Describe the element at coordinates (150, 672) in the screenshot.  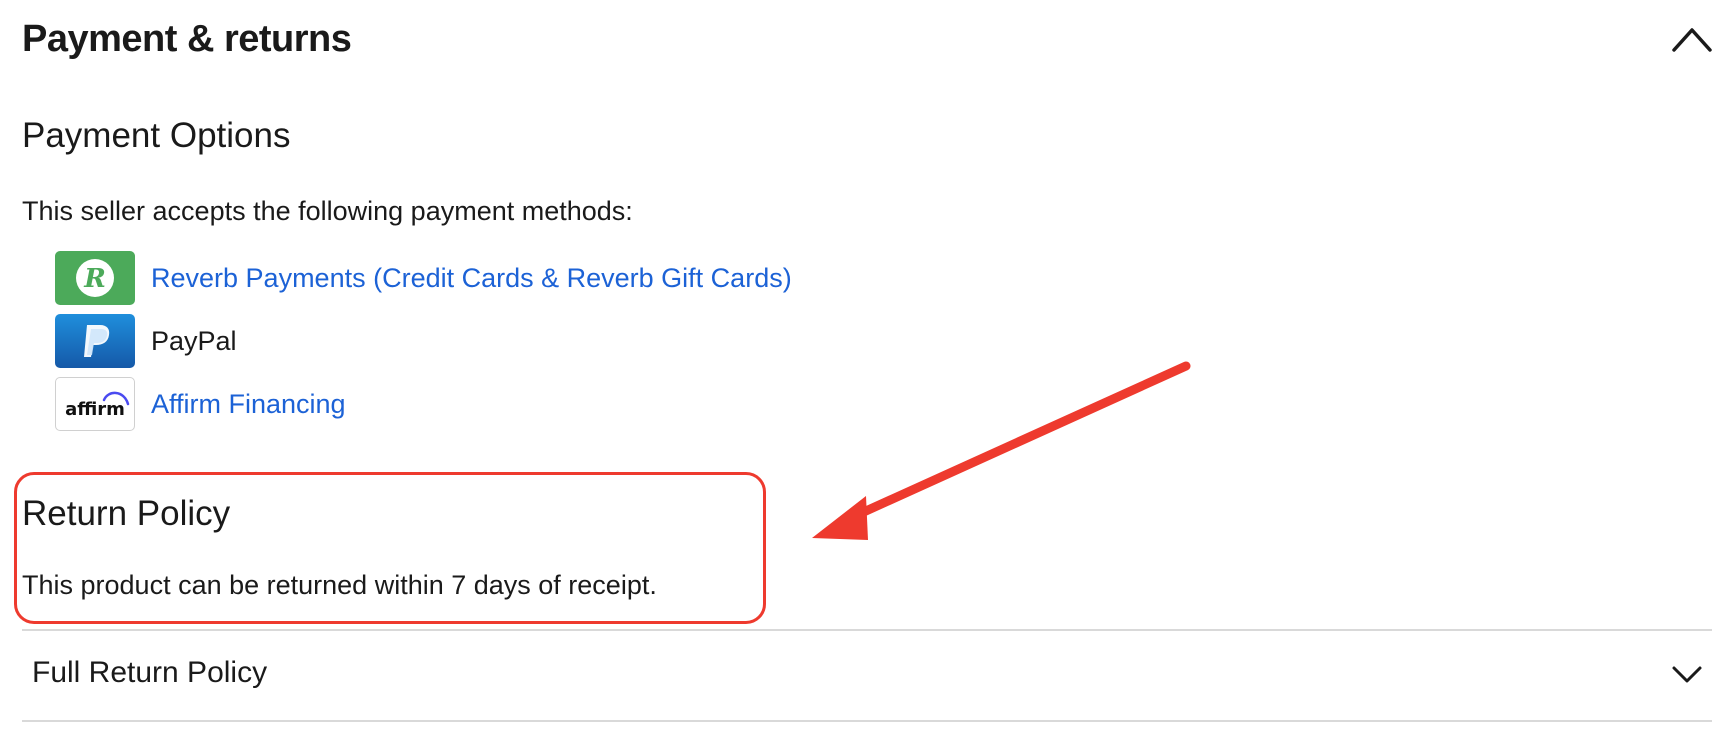
I see `full-return-policy-label: Full Return Policy` at that location.